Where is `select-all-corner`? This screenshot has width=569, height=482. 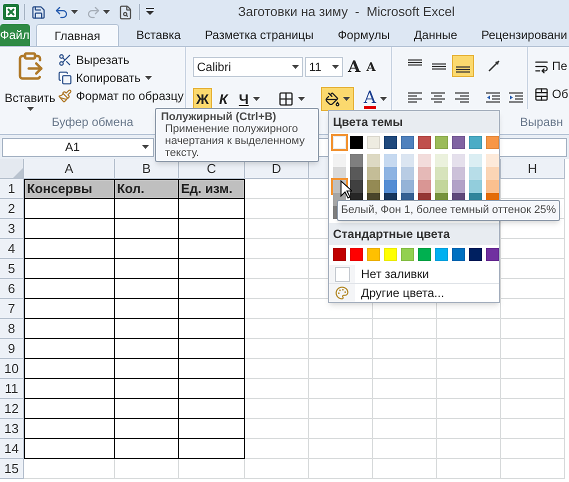
select-all-corner is located at coordinates (12, 169).